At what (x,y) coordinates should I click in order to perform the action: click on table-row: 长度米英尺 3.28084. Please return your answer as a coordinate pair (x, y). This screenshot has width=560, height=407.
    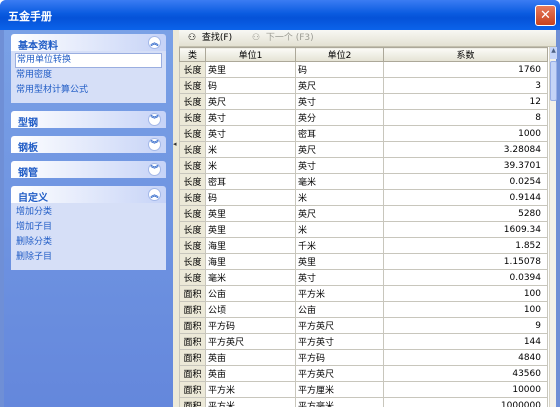
    Looking at the image, I should click on (363, 149).